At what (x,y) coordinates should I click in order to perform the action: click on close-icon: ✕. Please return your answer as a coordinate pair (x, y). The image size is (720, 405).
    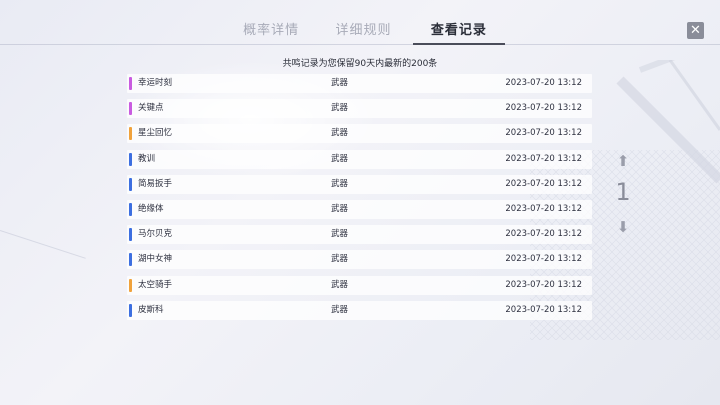
    Looking at the image, I should click on (695, 30).